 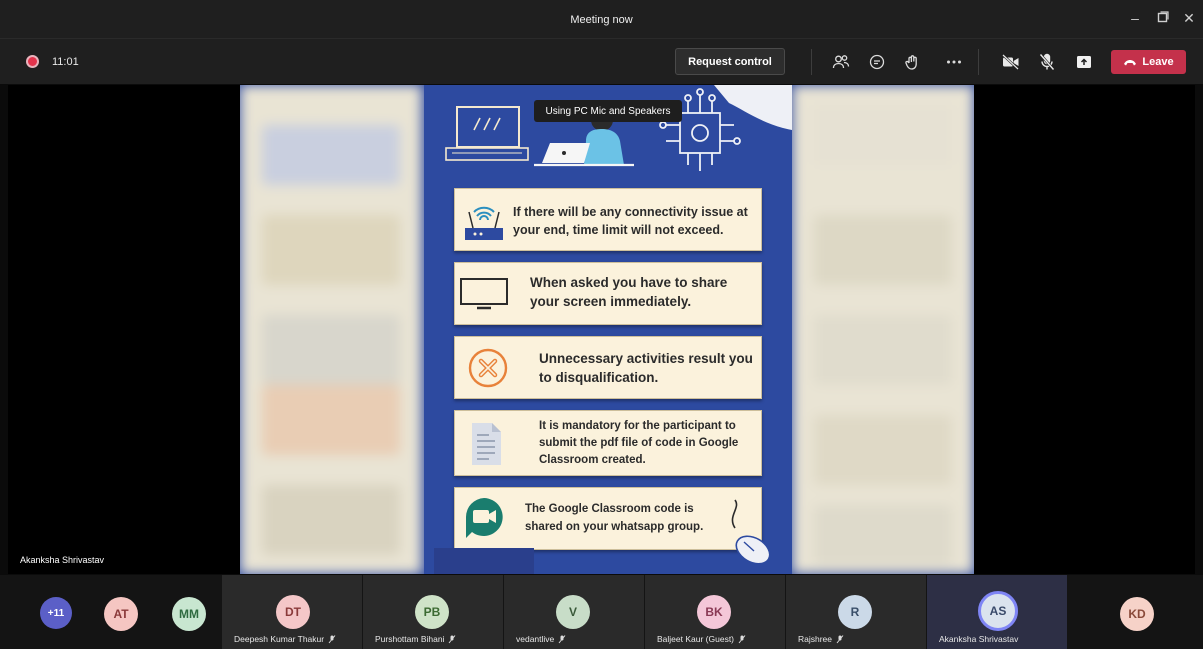 I want to click on avatar: R, so click(x=855, y=612).